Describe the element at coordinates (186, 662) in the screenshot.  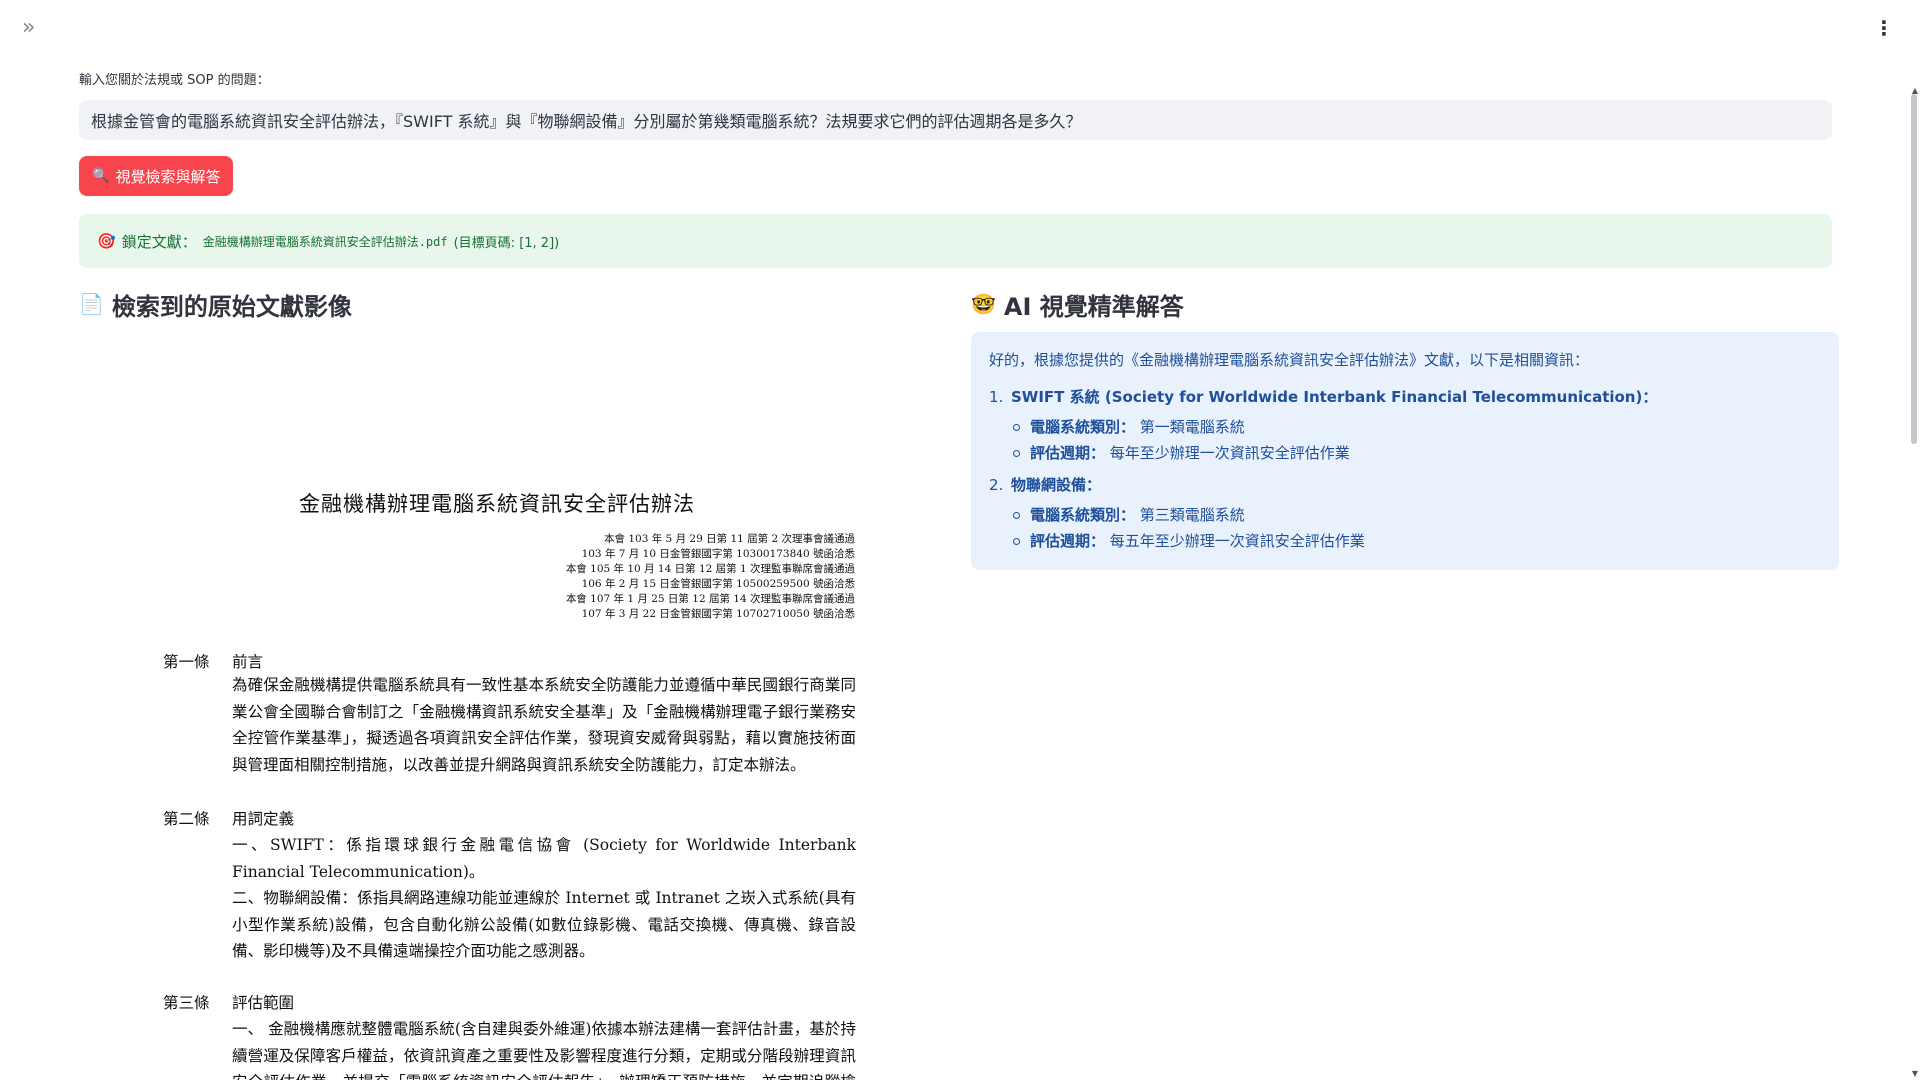
I see `article-number: 第一條` at that location.